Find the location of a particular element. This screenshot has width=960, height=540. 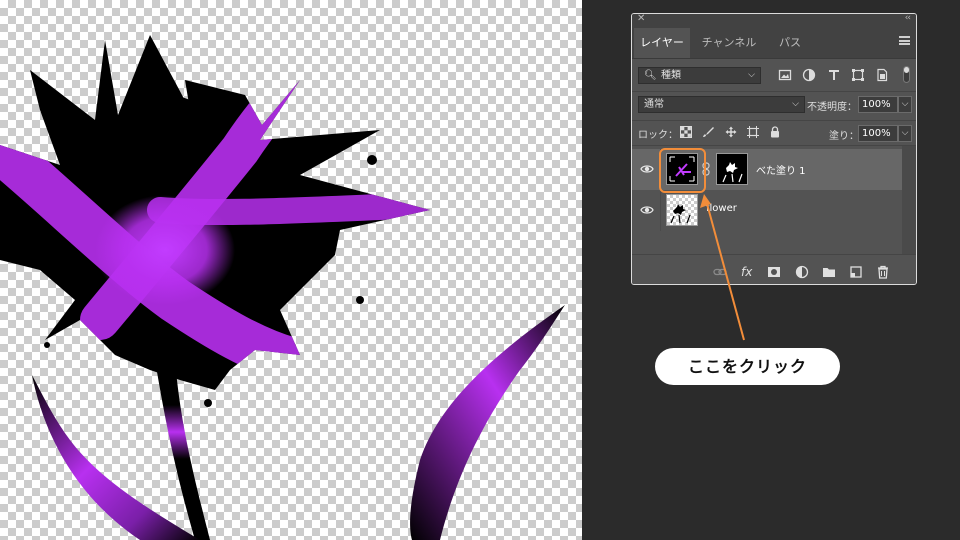

lock-position-icon is located at coordinates (731, 132).